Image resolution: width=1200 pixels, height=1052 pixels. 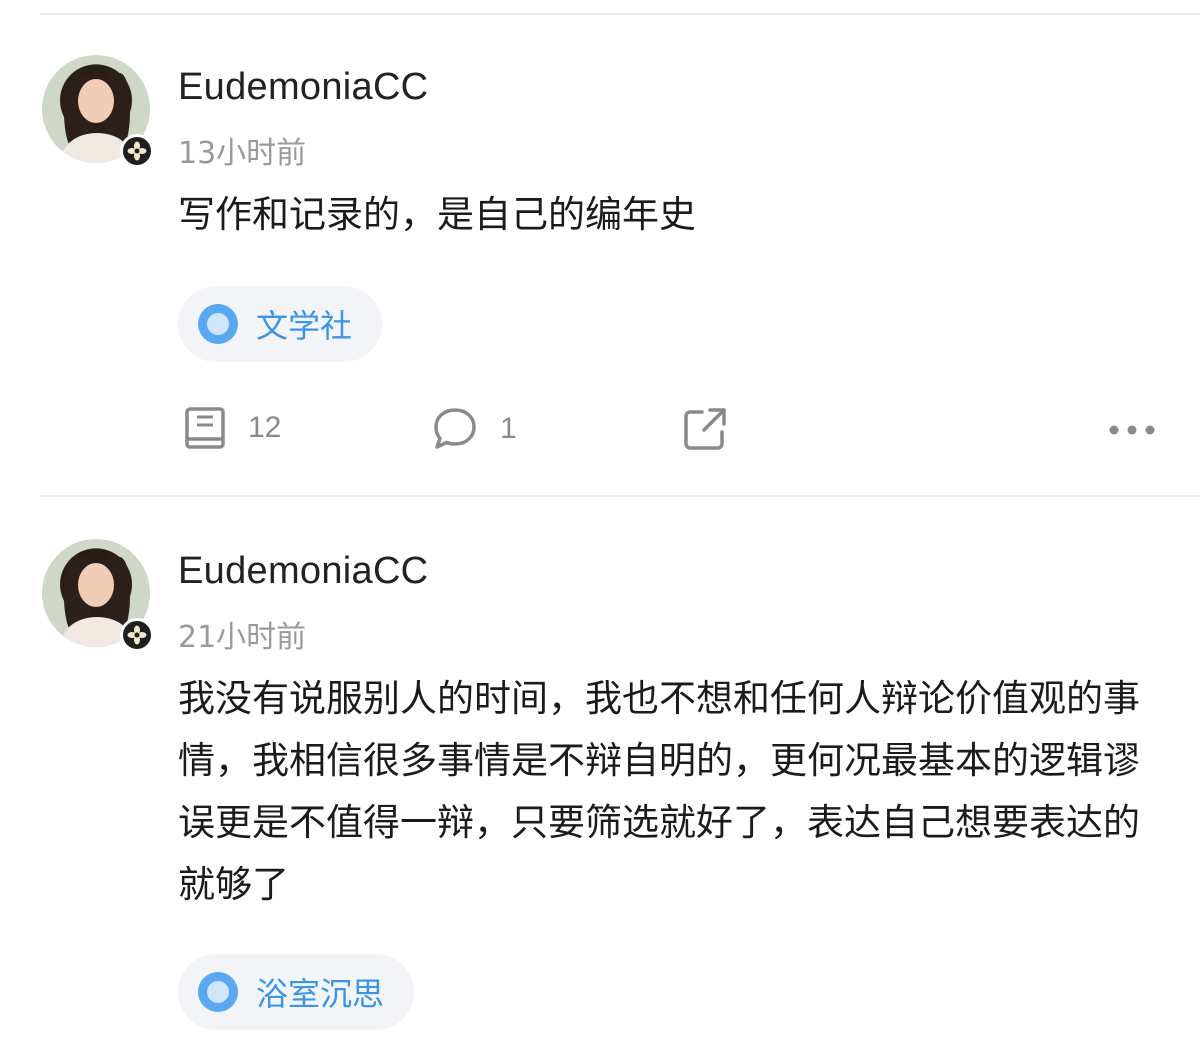 I want to click on comment-bubble-icon, so click(x=455, y=429).